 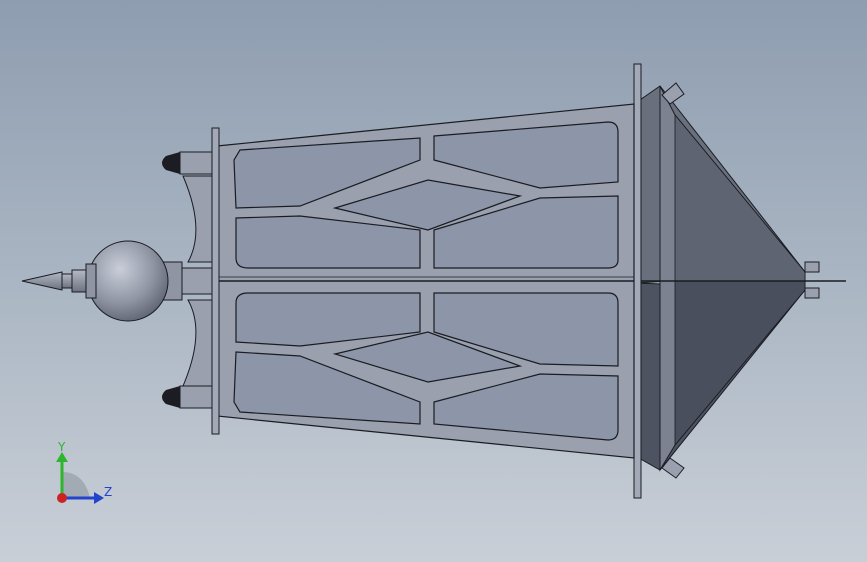 What do you see at coordinates (62, 498) in the screenshot?
I see `x-axis-dot` at bounding box center [62, 498].